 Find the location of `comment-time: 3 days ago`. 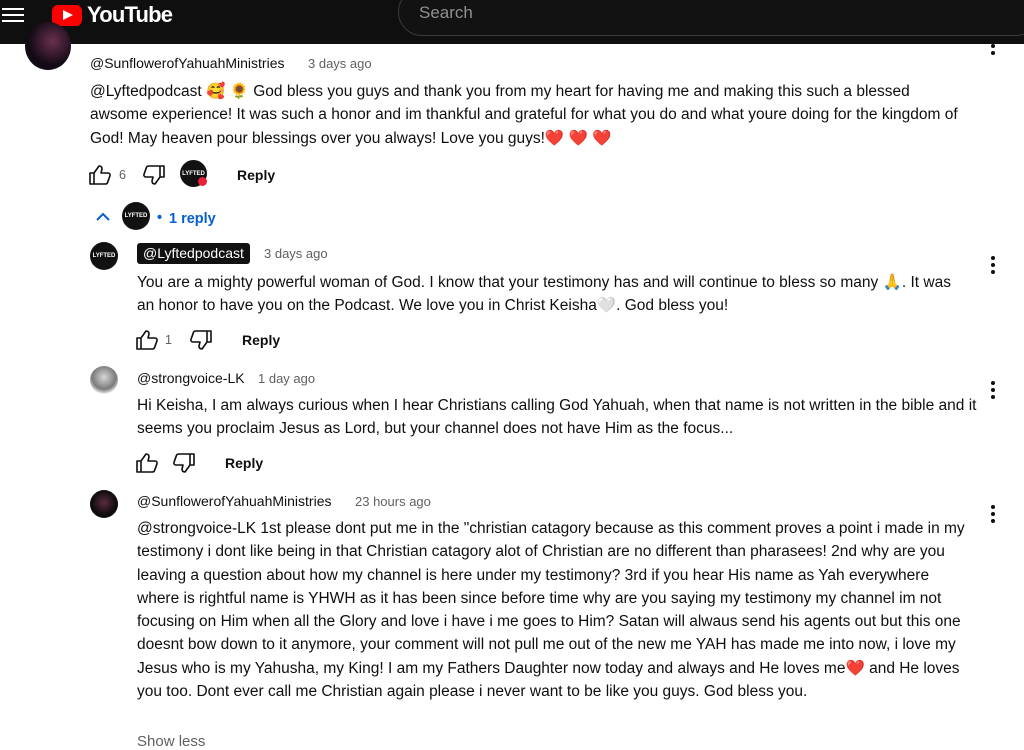

comment-time: 3 days ago is located at coordinates (340, 63).